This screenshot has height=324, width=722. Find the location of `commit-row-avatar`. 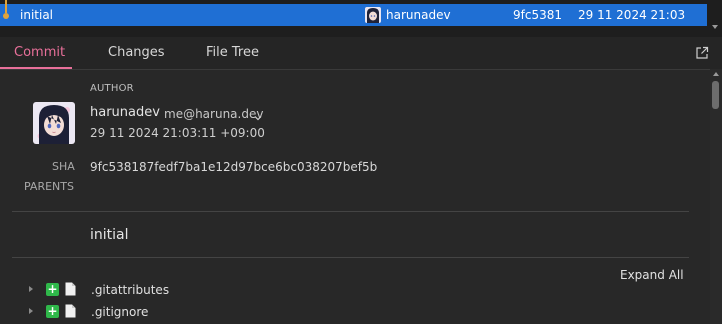

commit-row-avatar is located at coordinates (373, 15).